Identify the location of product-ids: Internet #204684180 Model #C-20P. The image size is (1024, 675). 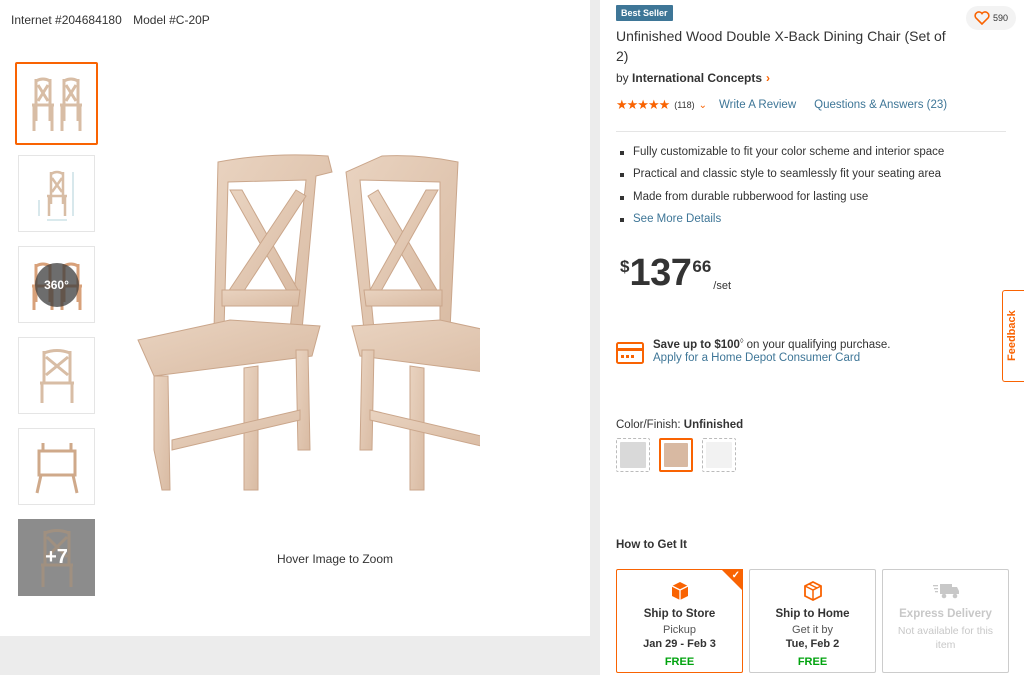
(110, 20).